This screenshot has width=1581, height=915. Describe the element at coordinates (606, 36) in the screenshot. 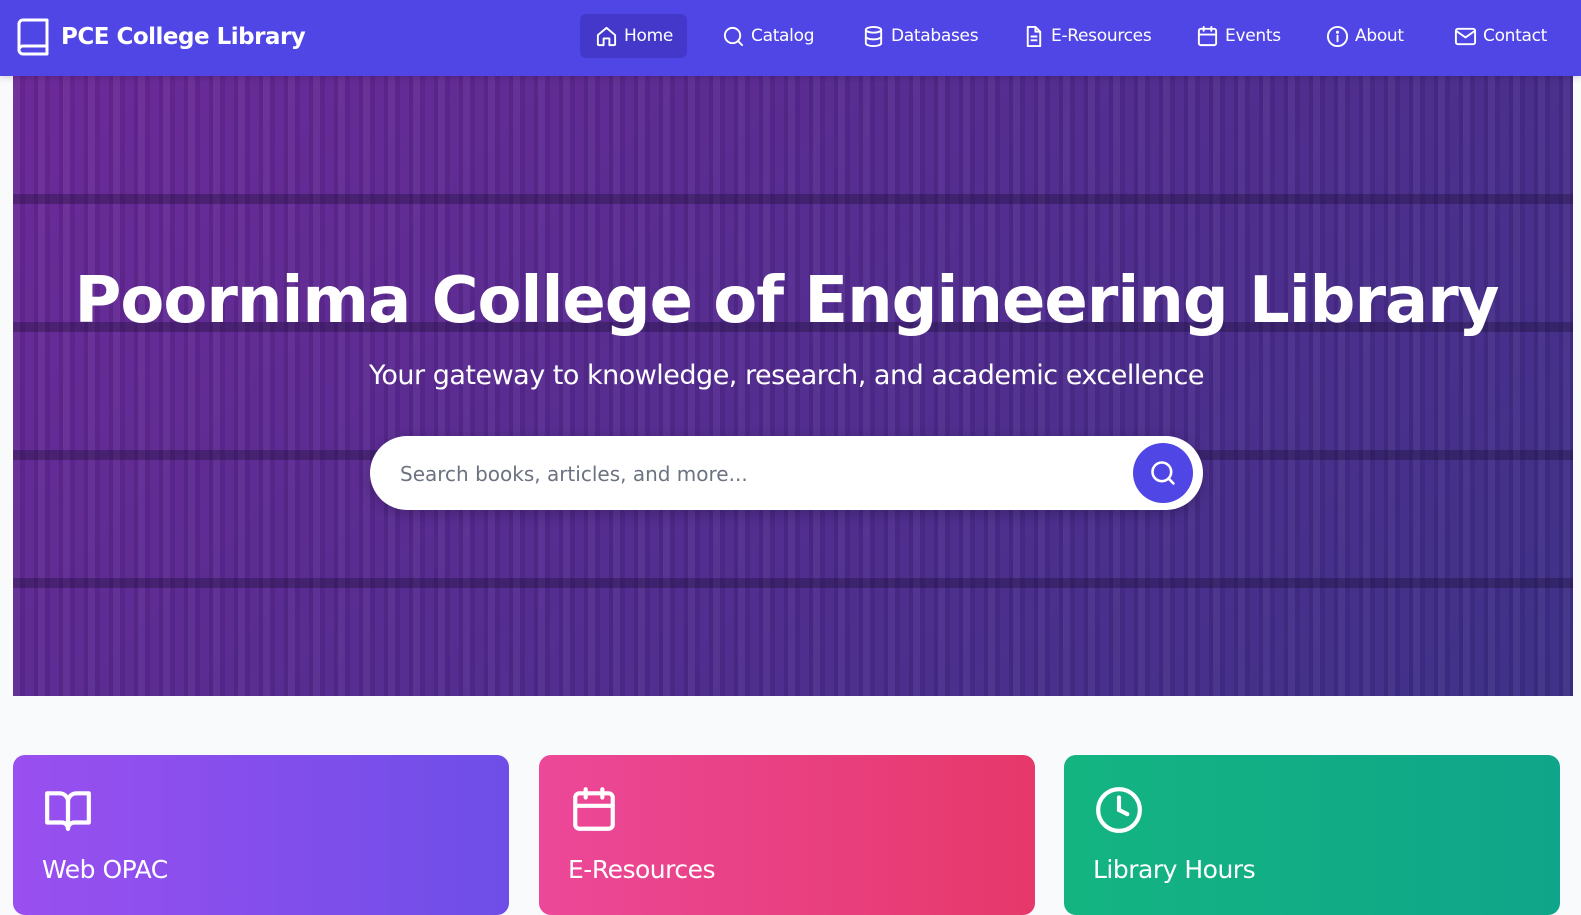

I see `home-icon` at that location.